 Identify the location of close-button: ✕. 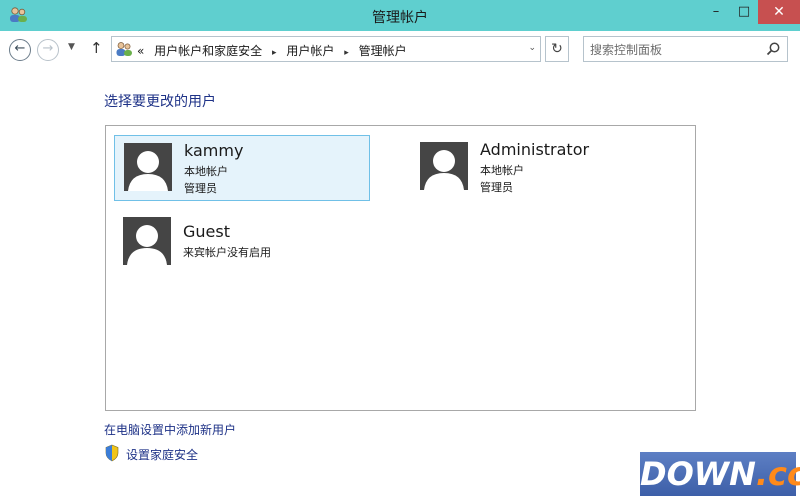
(779, 12).